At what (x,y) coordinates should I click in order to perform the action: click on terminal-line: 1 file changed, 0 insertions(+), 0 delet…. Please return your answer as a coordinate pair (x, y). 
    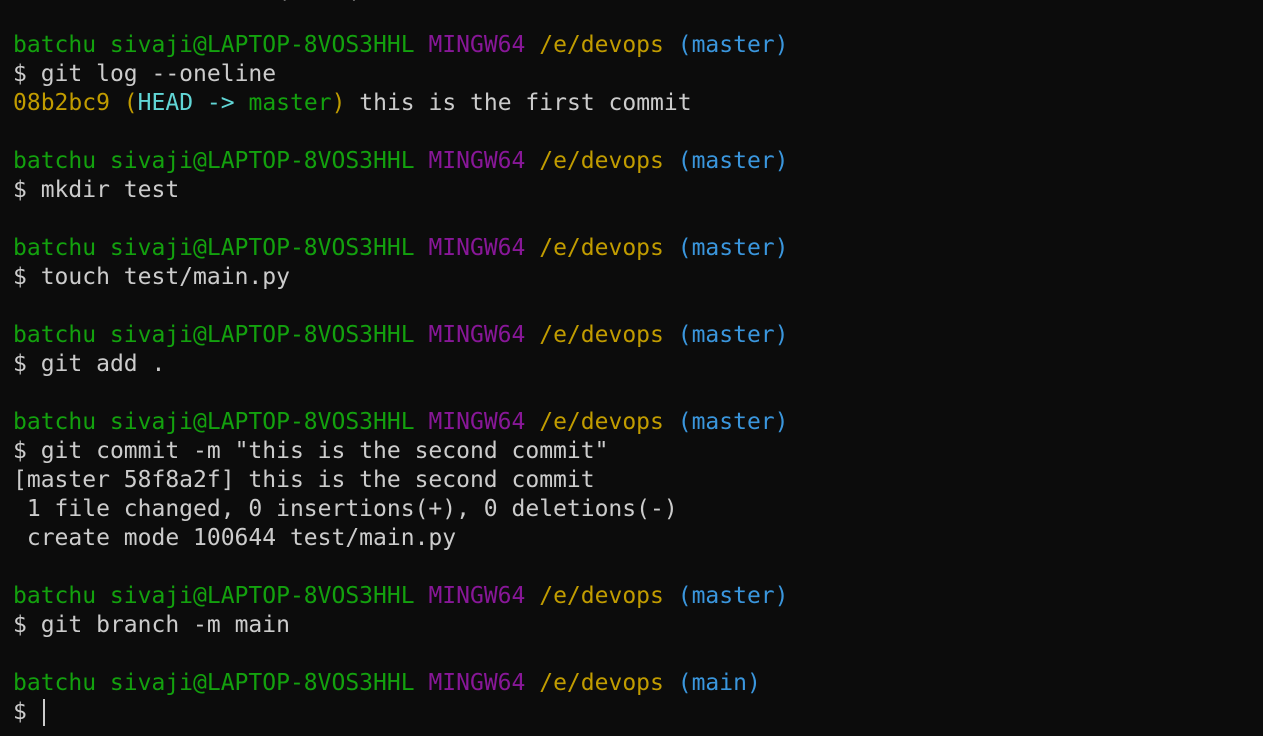
    Looking at the image, I should click on (638, 509).